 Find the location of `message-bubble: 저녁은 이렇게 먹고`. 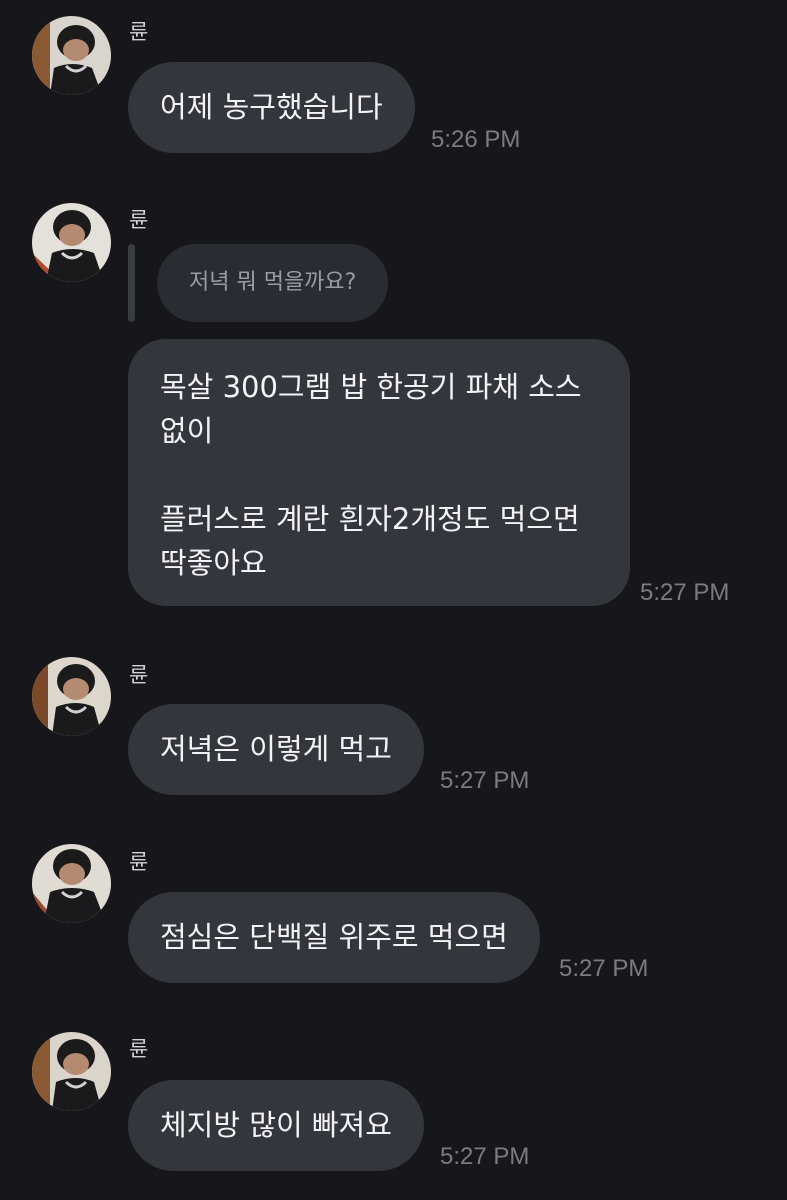

message-bubble: 저녁은 이렇게 먹고 is located at coordinates (276, 749).